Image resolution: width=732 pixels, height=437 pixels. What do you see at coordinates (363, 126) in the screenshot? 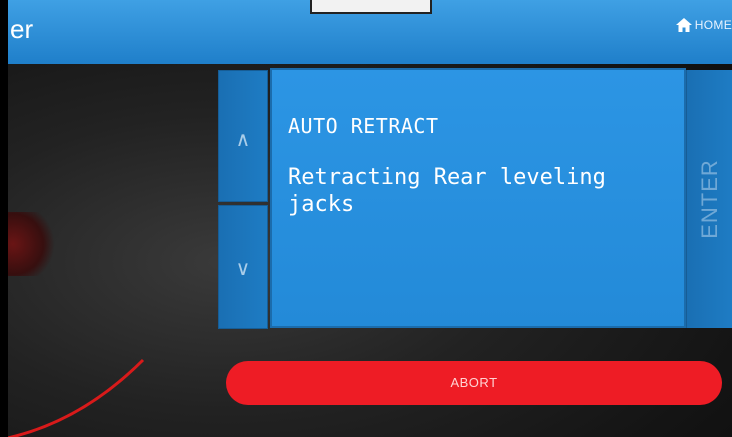
I see `display-title: AUTO RETRACT` at bounding box center [363, 126].